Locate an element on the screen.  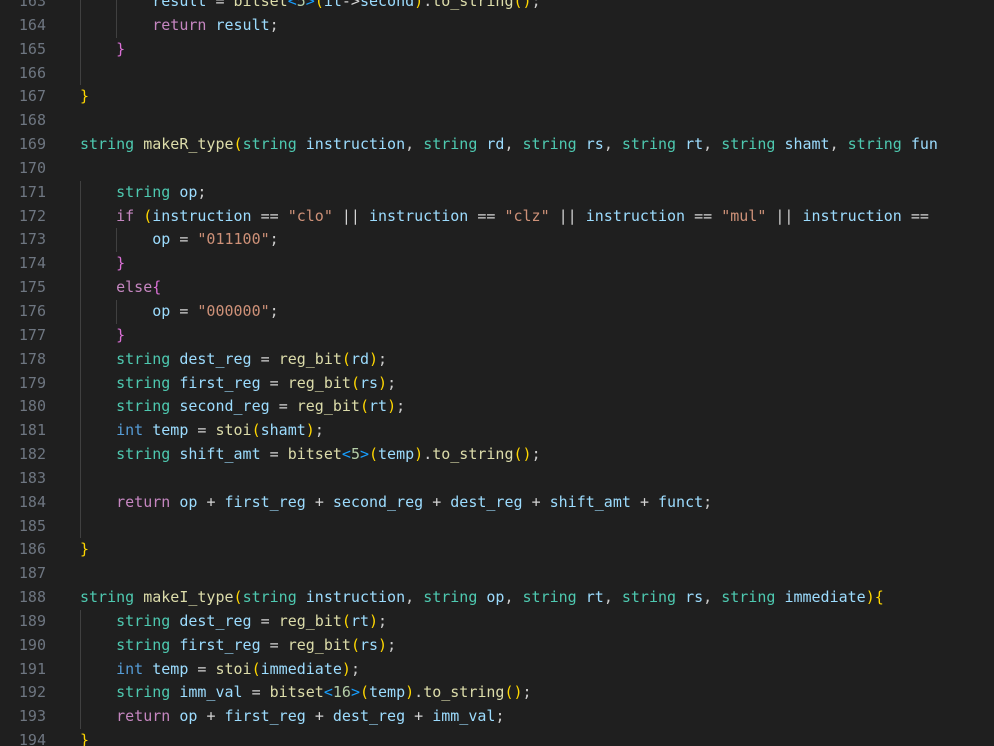
token: , is located at coordinates (513, 144).